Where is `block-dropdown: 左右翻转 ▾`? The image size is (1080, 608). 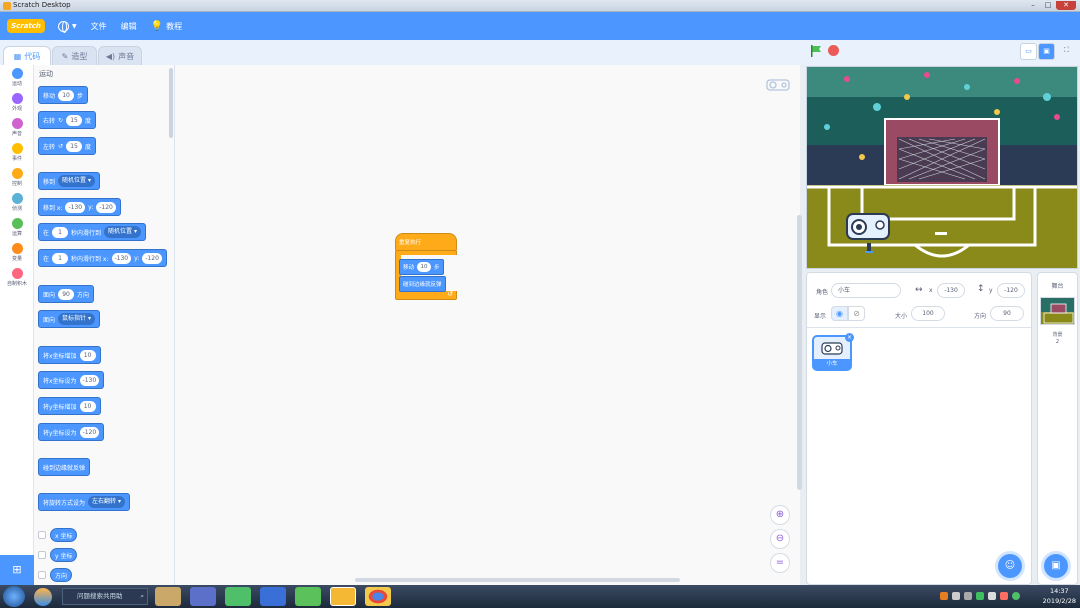
block-dropdown: 左右翻转 ▾ is located at coordinates (106, 502).